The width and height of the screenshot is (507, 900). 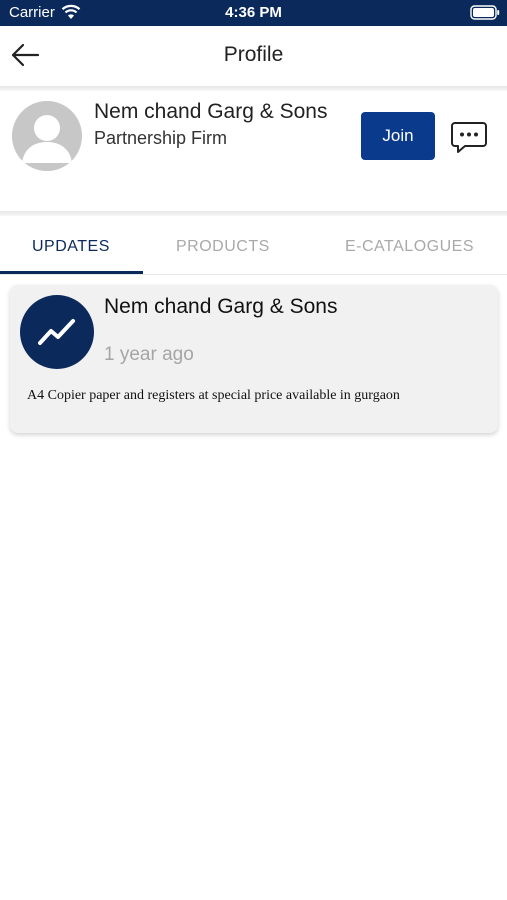 I want to click on nav-bar: Profile, so click(x=253, y=56).